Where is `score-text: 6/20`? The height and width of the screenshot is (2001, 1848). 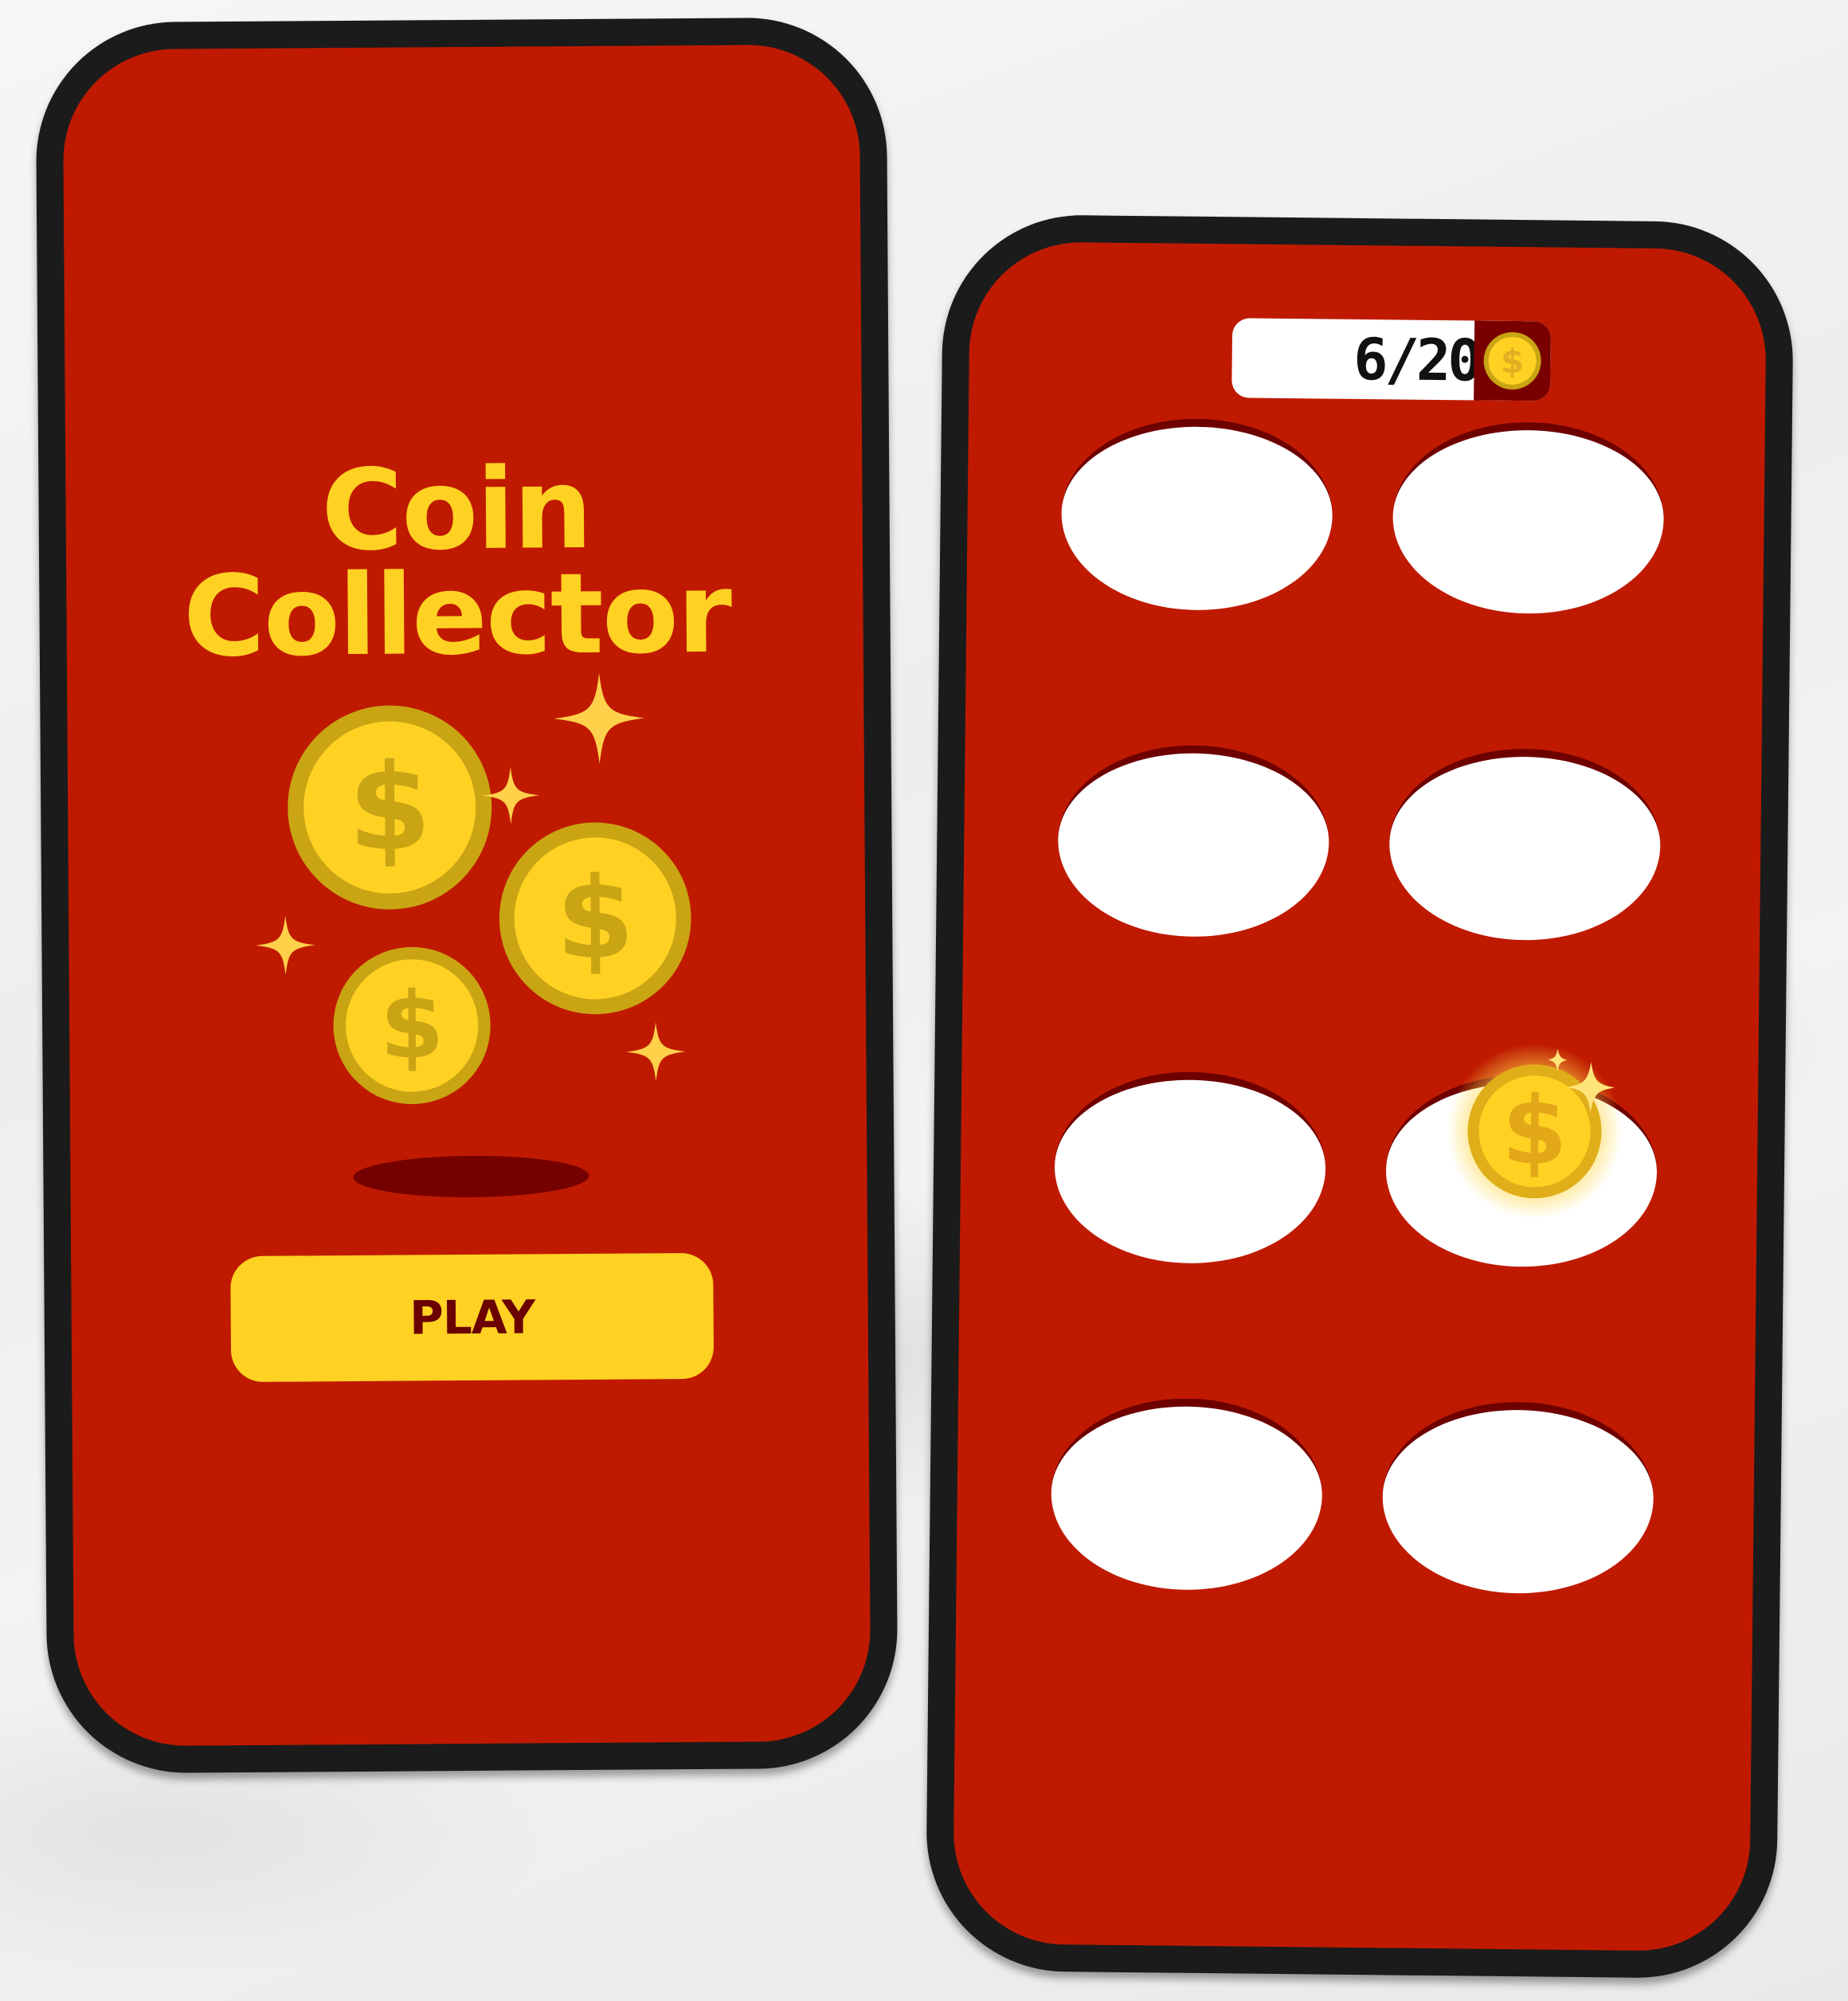 score-text: 6/20 is located at coordinates (1416, 359).